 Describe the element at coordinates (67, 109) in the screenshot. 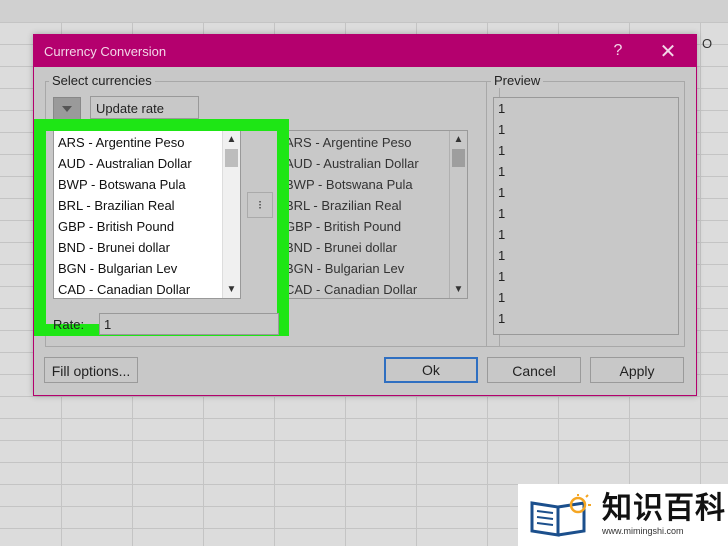

I see `dropdown-arrow-button` at that location.